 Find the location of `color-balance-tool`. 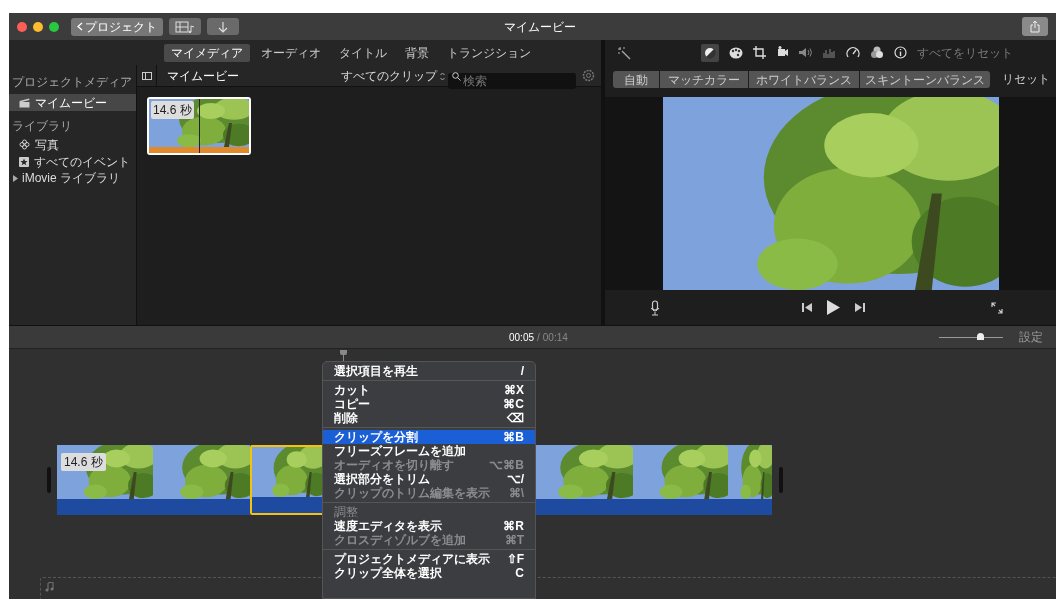

color-balance-tool is located at coordinates (710, 52).